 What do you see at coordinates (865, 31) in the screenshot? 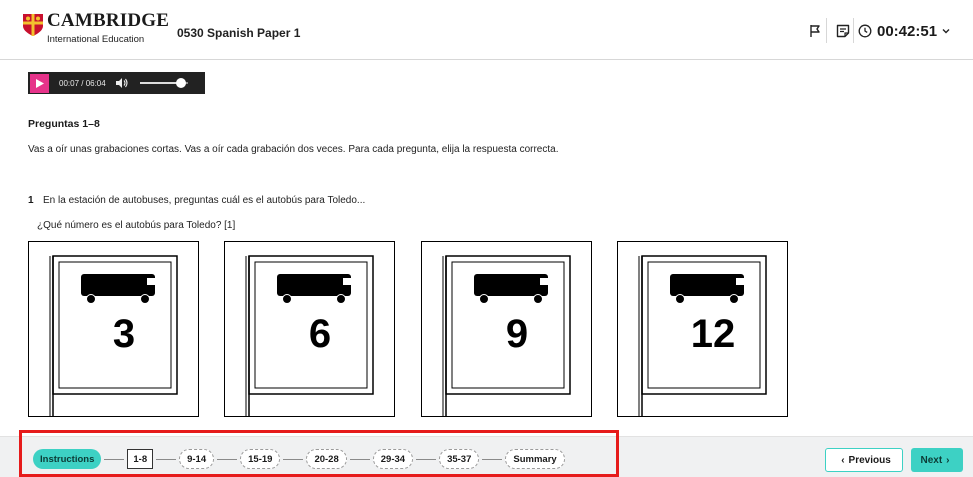
I see `clock-icon` at bounding box center [865, 31].